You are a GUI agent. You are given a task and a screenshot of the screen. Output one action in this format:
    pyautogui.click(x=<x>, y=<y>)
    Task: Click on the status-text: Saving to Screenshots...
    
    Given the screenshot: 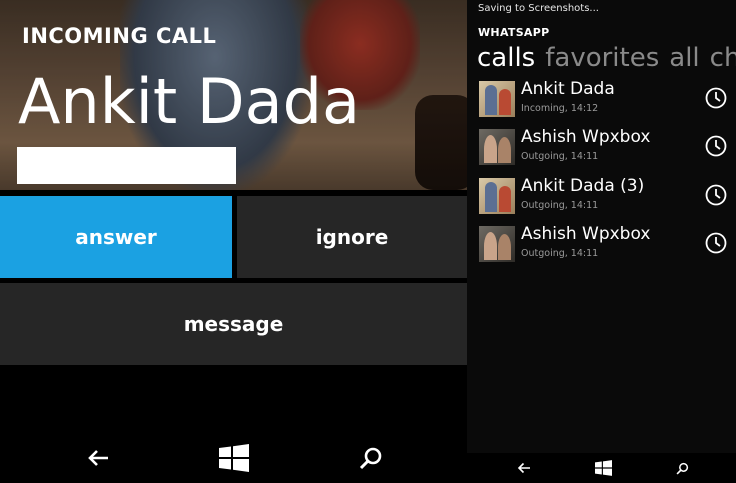 What is the action you would take?
    pyautogui.click(x=538, y=8)
    